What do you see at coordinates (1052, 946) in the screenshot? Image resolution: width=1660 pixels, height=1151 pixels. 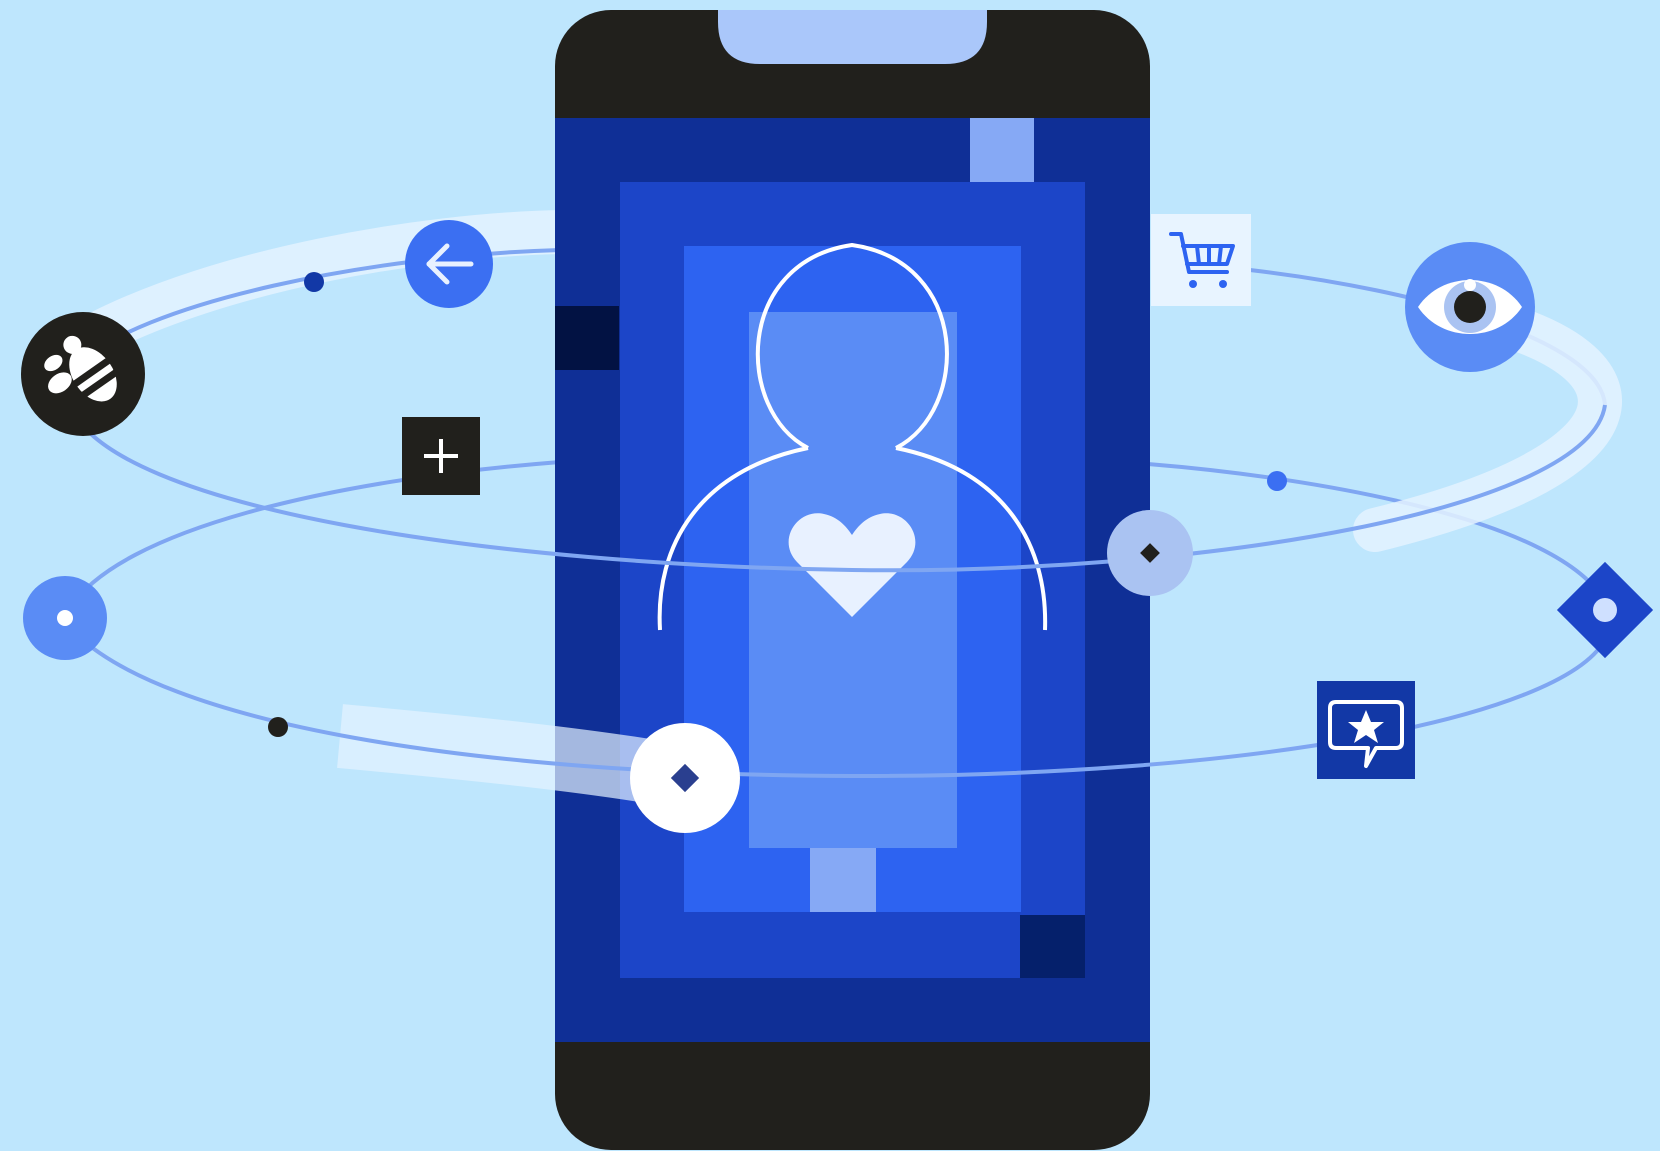 I see `screen-accent-bottom-dark` at bounding box center [1052, 946].